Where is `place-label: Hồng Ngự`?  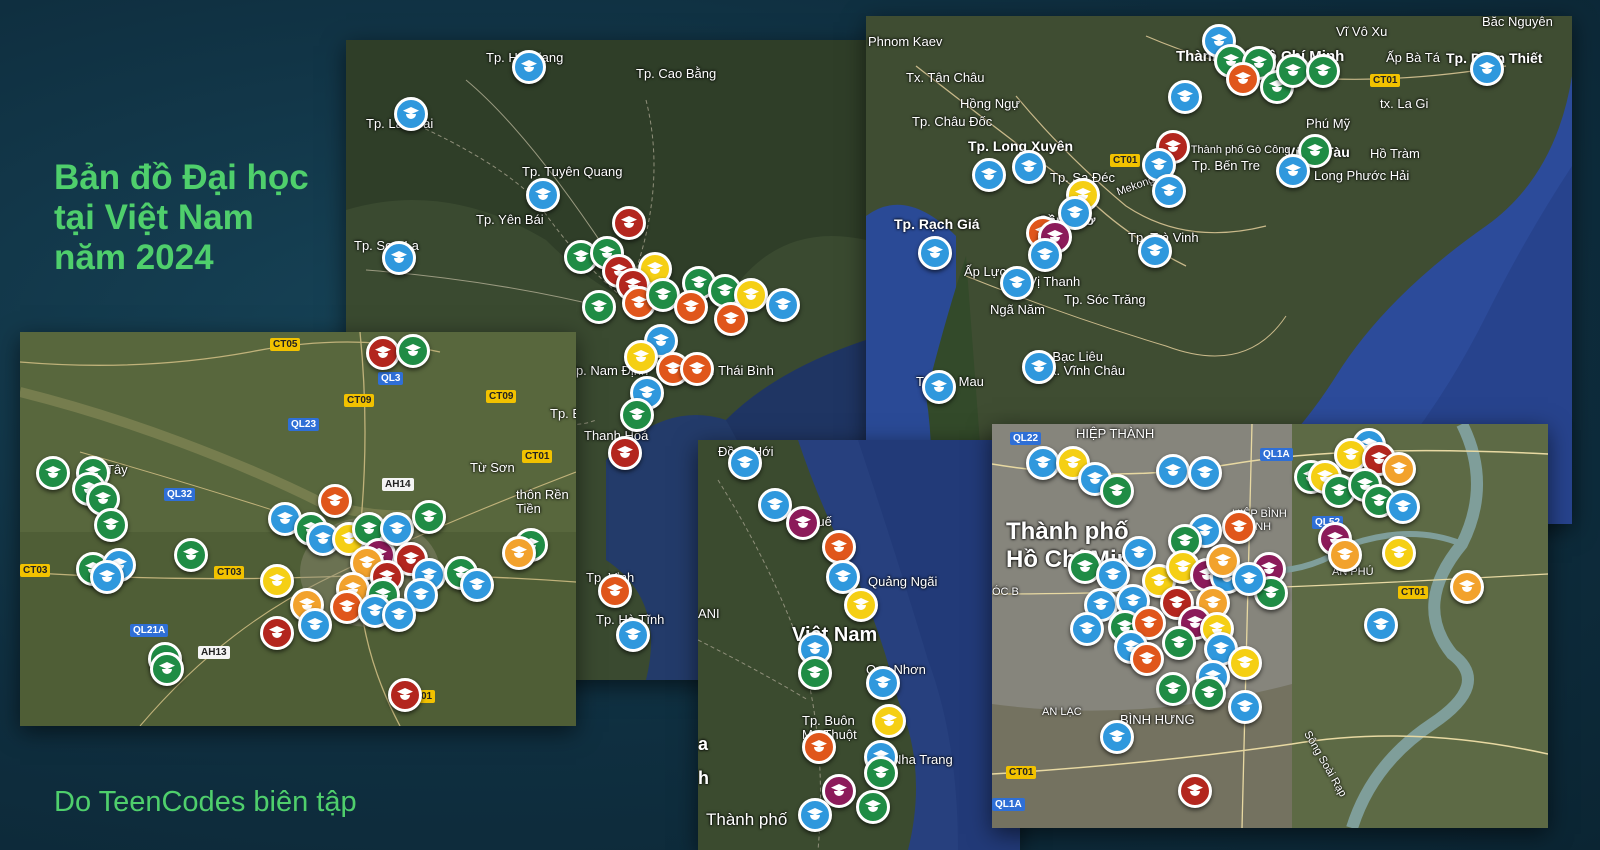 place-label: Hồng Ngự is located at coordinates (990, 103).